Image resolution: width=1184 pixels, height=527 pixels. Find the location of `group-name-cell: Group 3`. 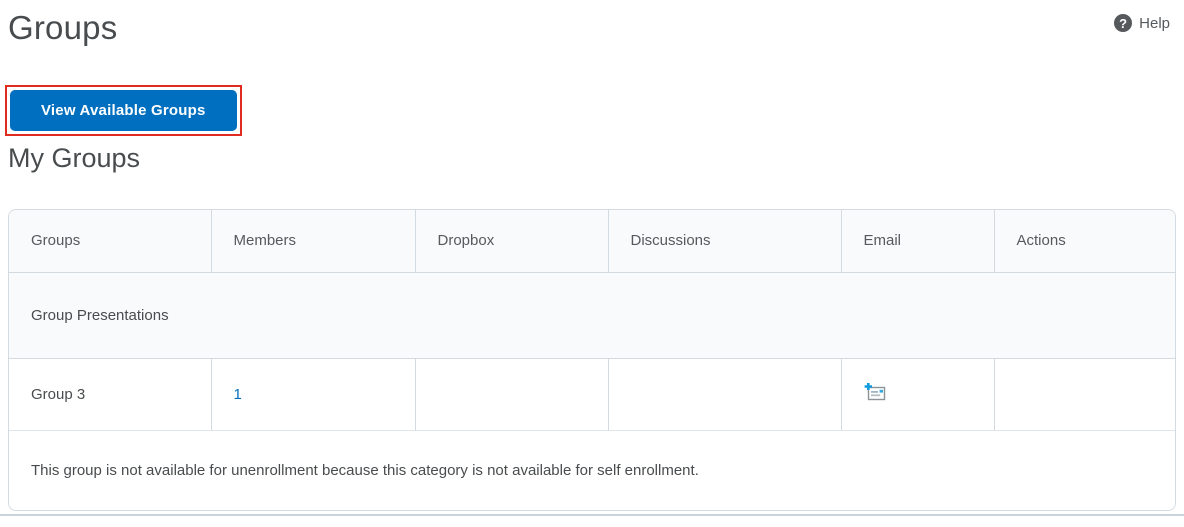

group-name-cell: Group 3 is located at coordinates (110, 394).